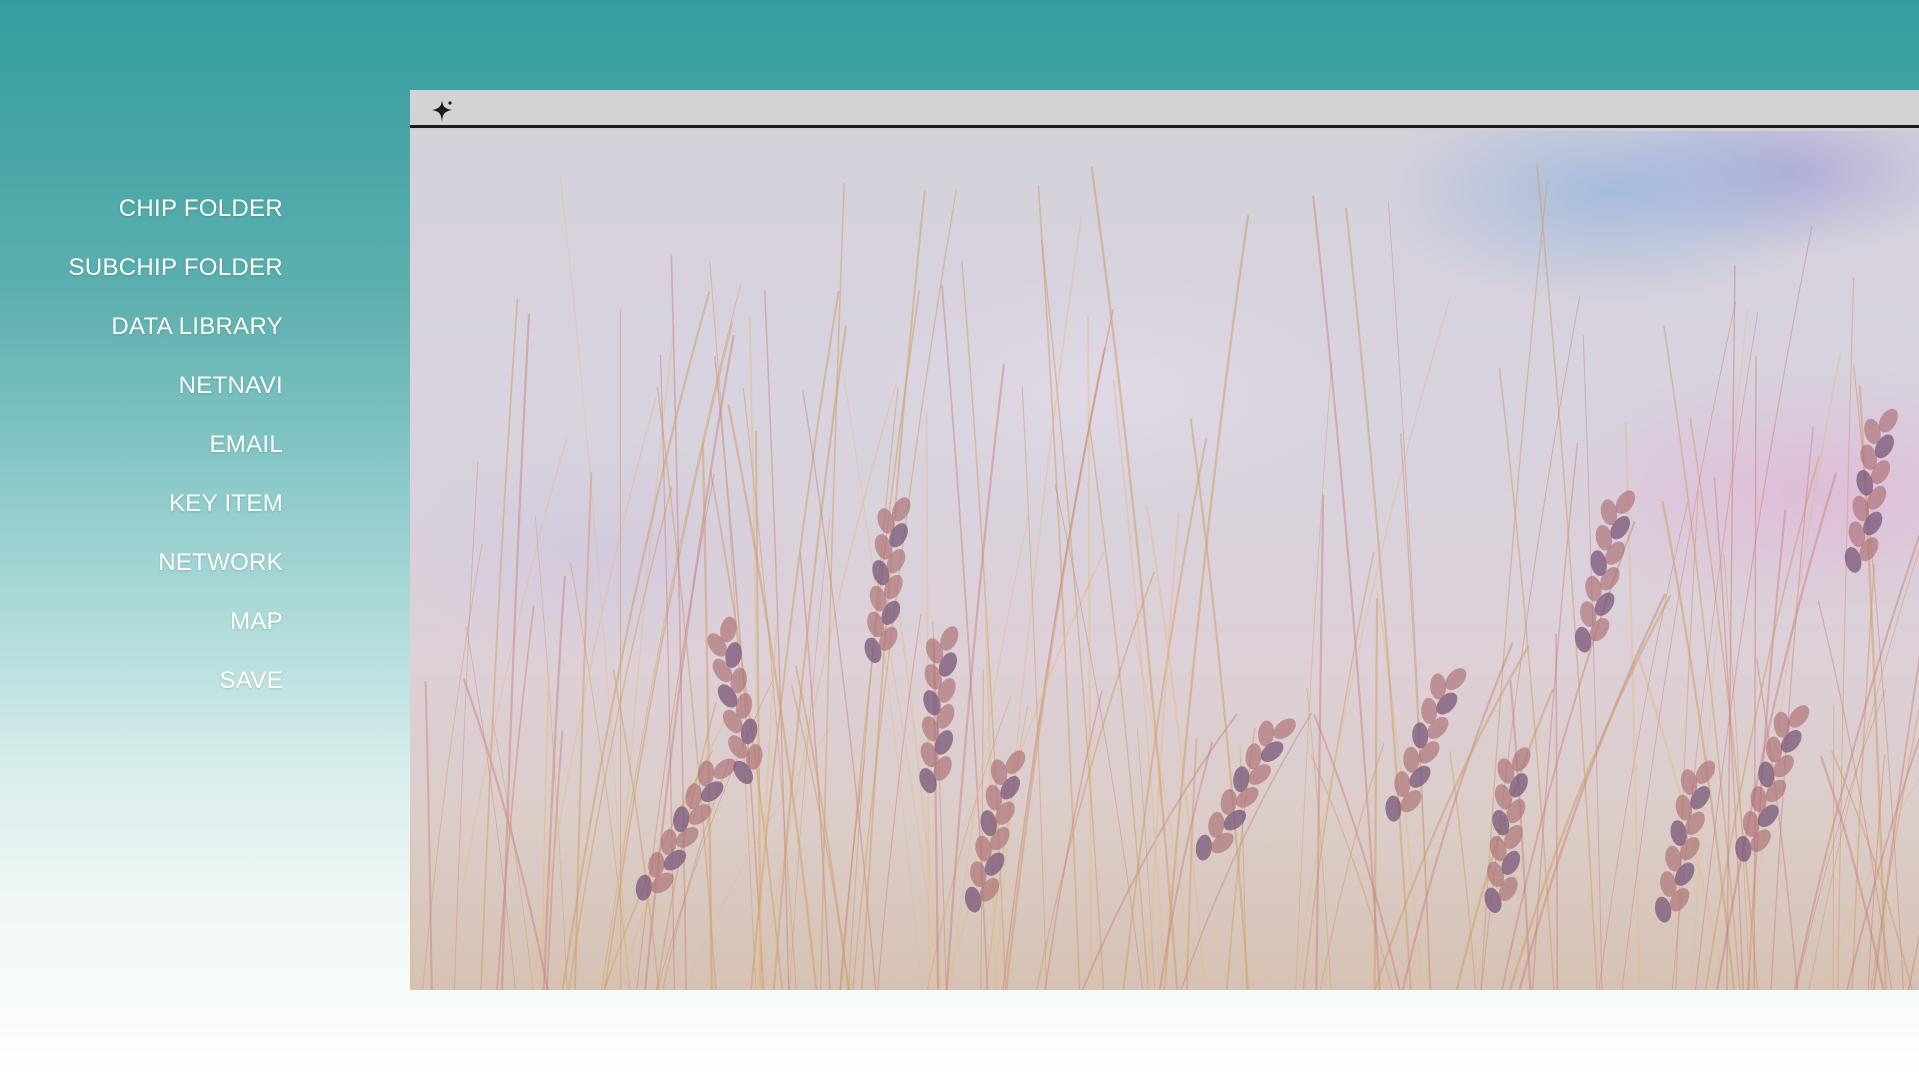 The image size is (1919, 1079). Describe the element at coordinates (141, 627) in the screenshot. I see `menu-item-map: MAP` at that location.